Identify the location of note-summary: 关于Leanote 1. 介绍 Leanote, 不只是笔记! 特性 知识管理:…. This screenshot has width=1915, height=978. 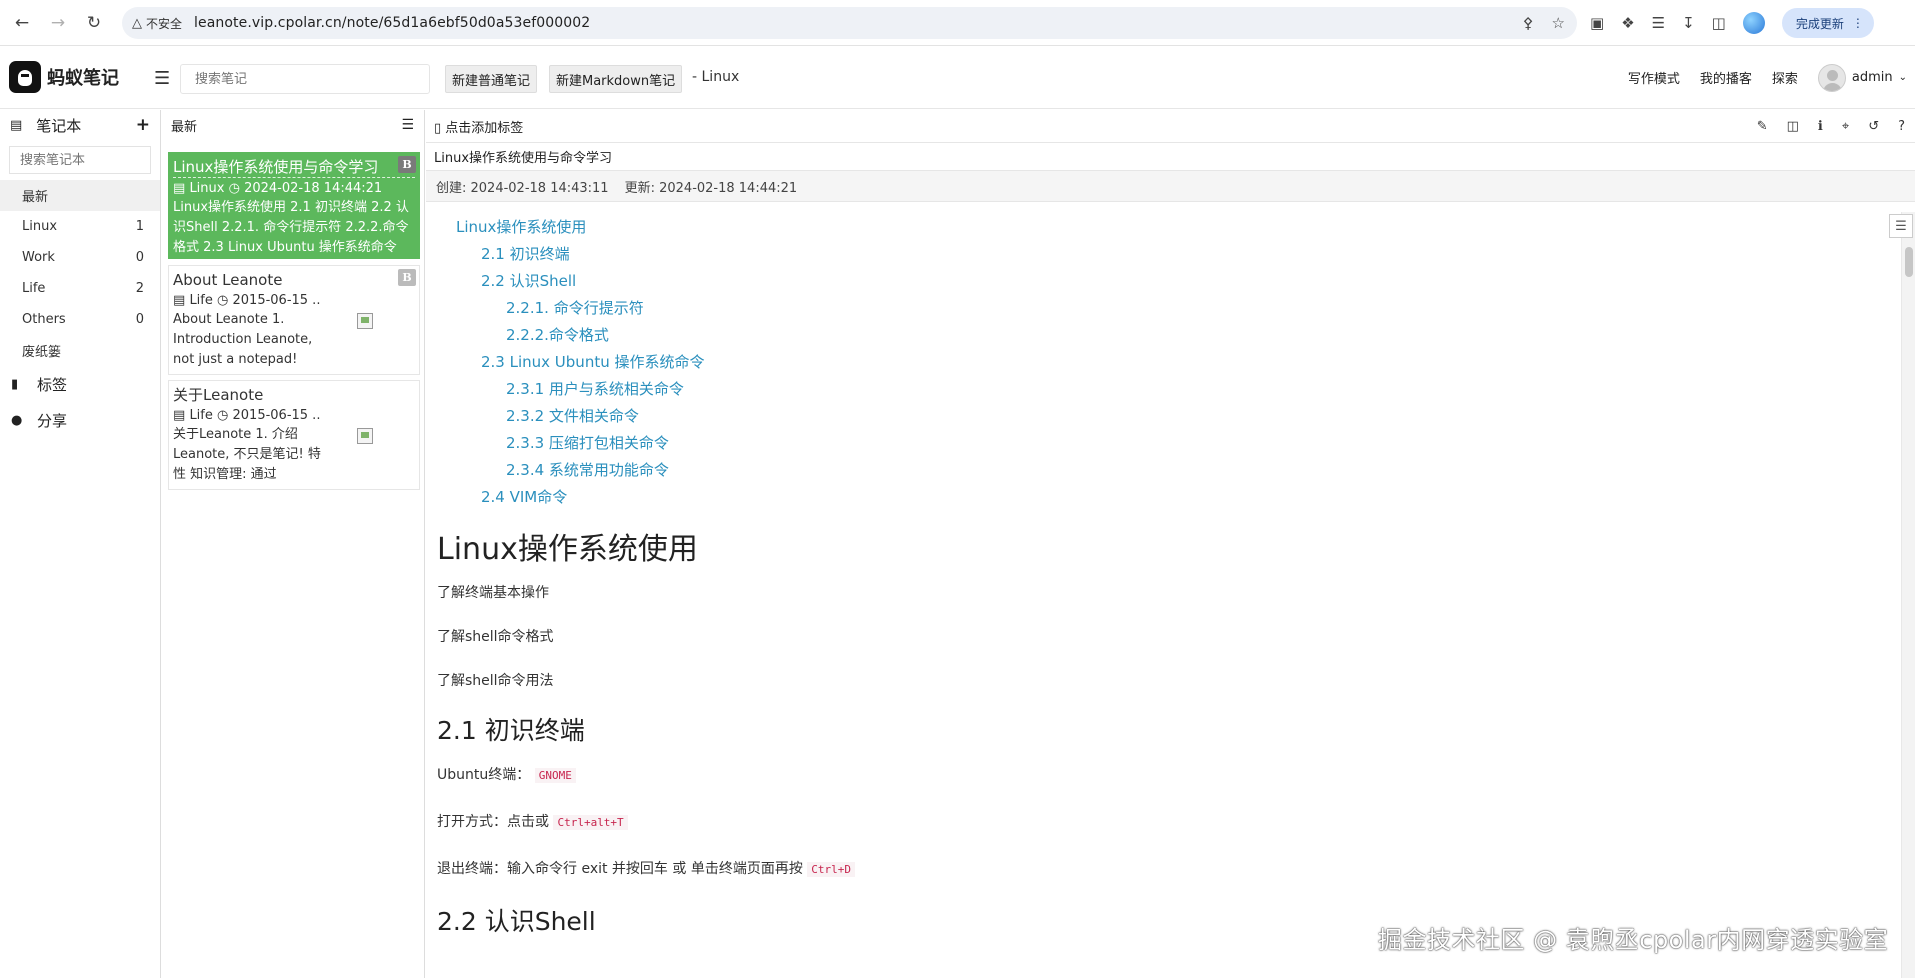
(247, 454).